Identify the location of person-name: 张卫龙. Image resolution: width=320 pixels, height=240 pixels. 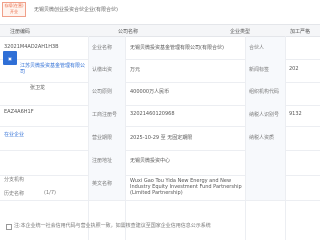
(37, 87).